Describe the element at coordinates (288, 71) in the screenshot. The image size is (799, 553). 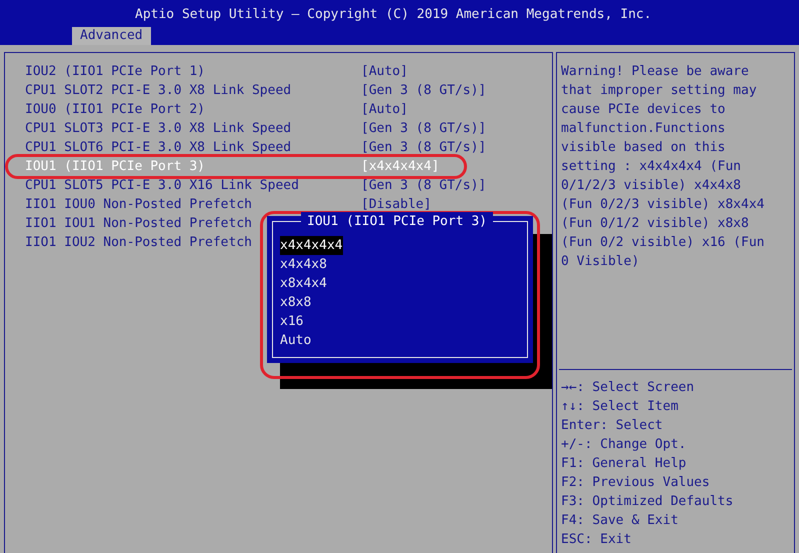
I see `setting-row: IOU2 (IIO1 PCIe Port 1) [Auto]` at that location.